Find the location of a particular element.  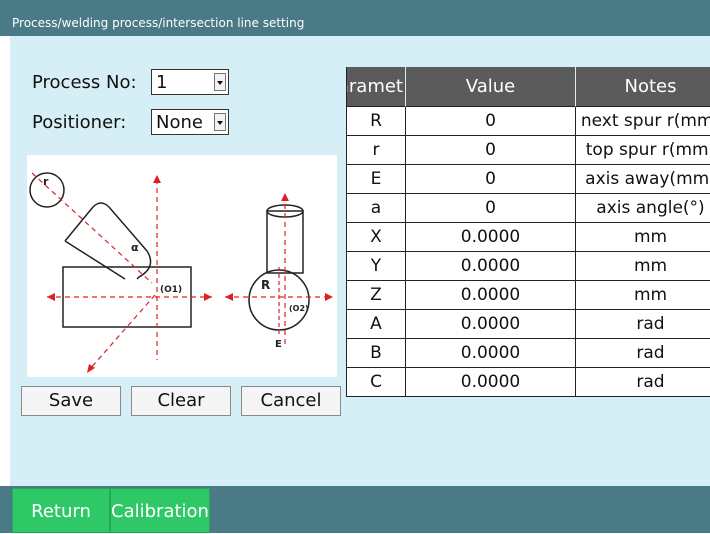

table-row: a 0 axis angle(°) is located at coordinates (528, 208).